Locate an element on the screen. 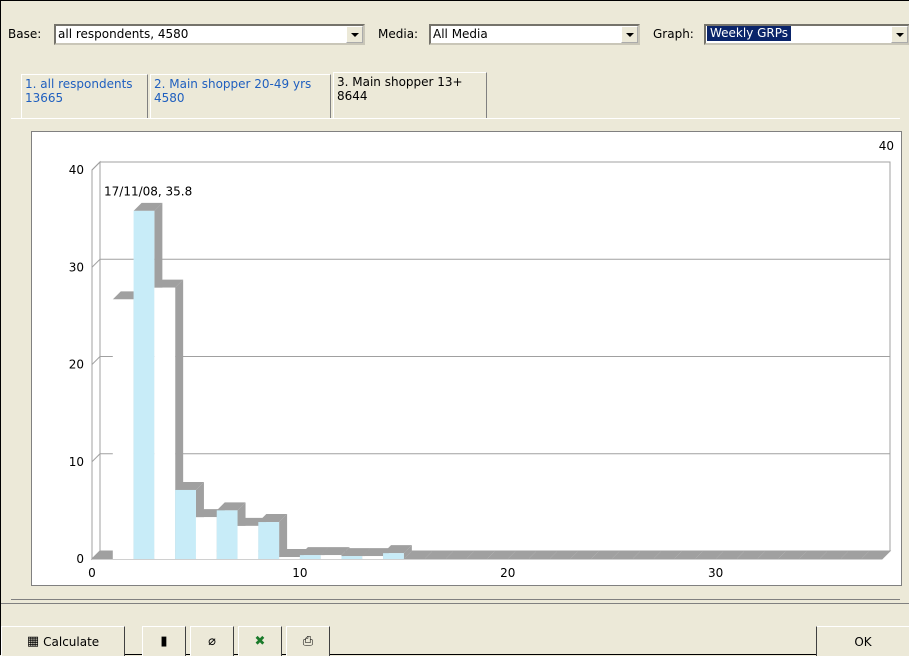 The height and width of the screenshot is (656, 909). calculator-icon: ▦ is located at coordinates (33, 641).